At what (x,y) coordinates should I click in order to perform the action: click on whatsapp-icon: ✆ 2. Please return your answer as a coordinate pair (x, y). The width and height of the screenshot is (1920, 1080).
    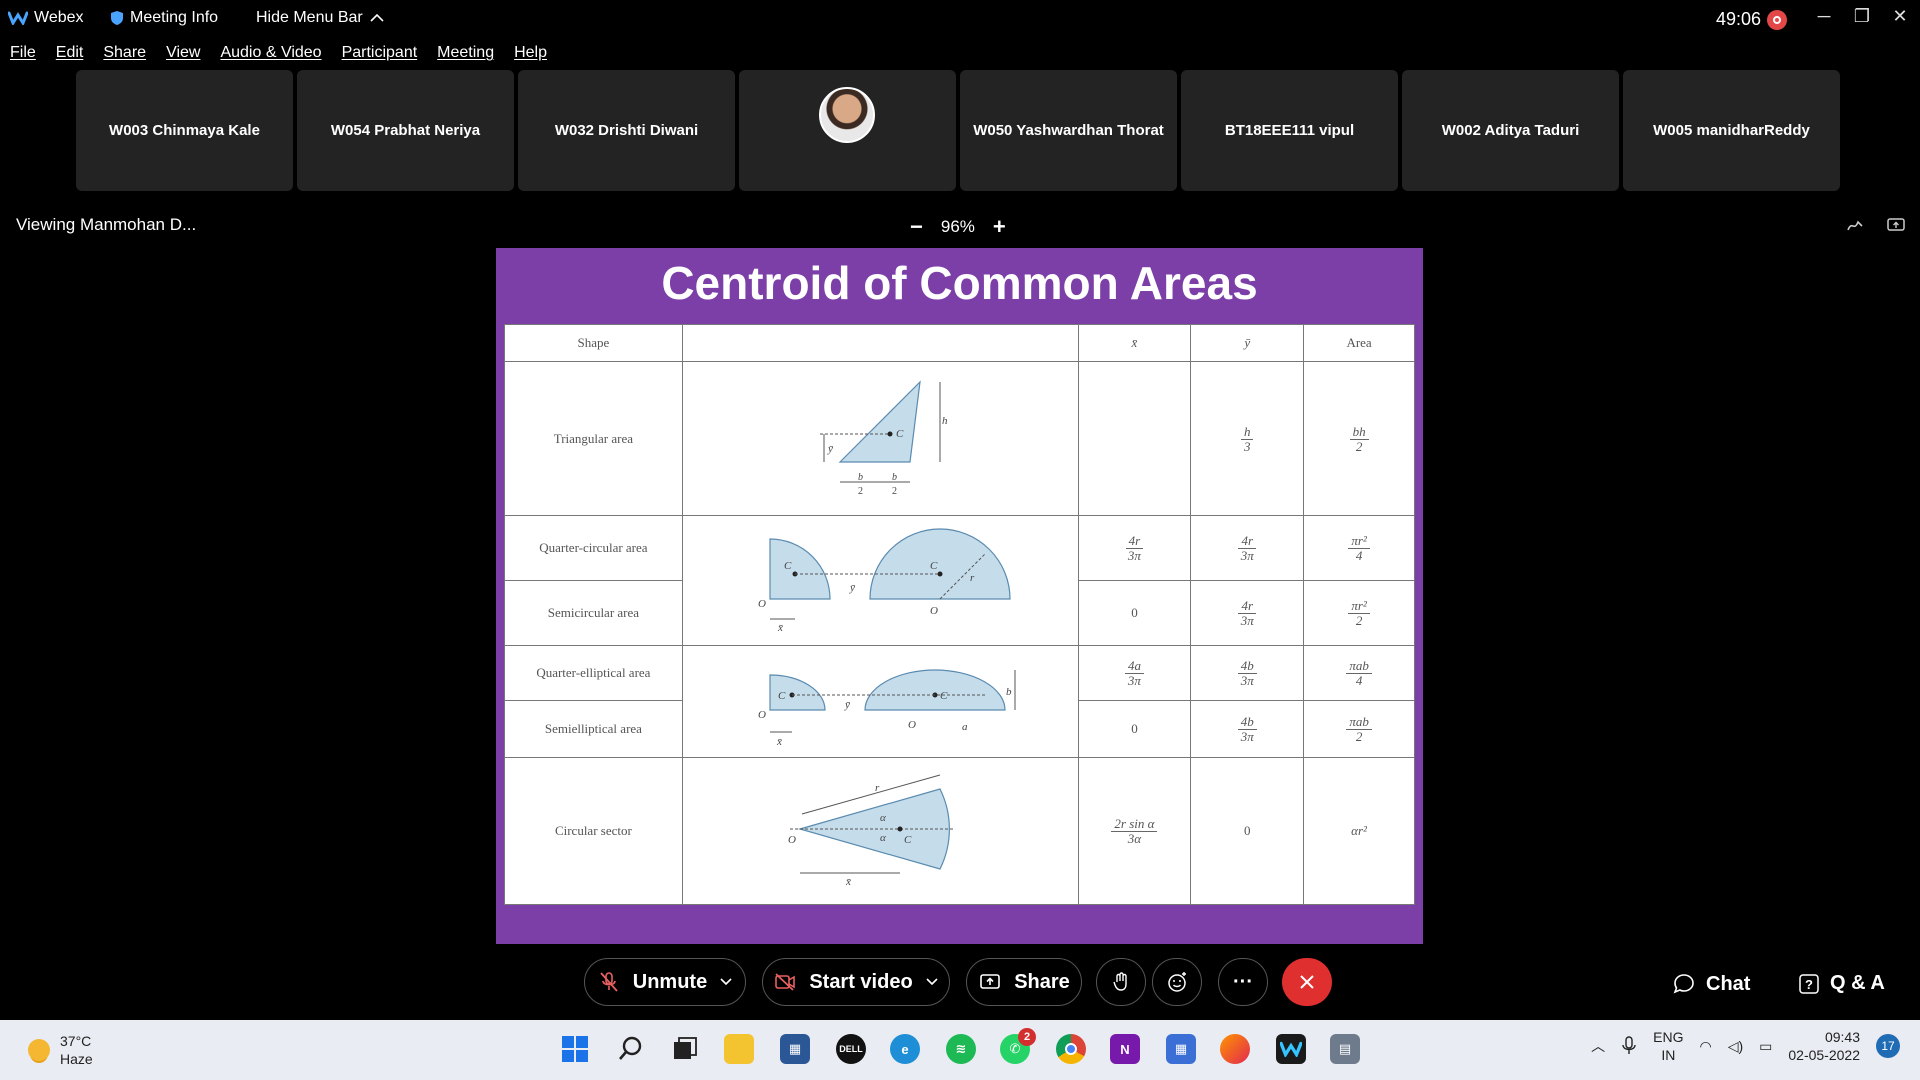
    Looking at the image, I should click on (1018, 1046).